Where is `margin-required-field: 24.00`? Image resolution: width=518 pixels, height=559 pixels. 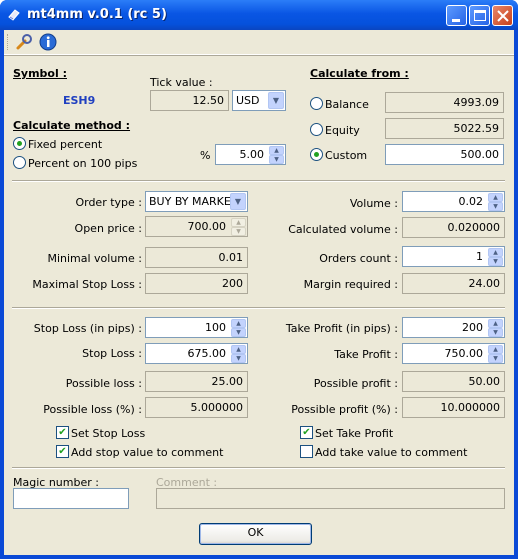
margin-required-field: 24.00 is located at coordinates (453, 283).